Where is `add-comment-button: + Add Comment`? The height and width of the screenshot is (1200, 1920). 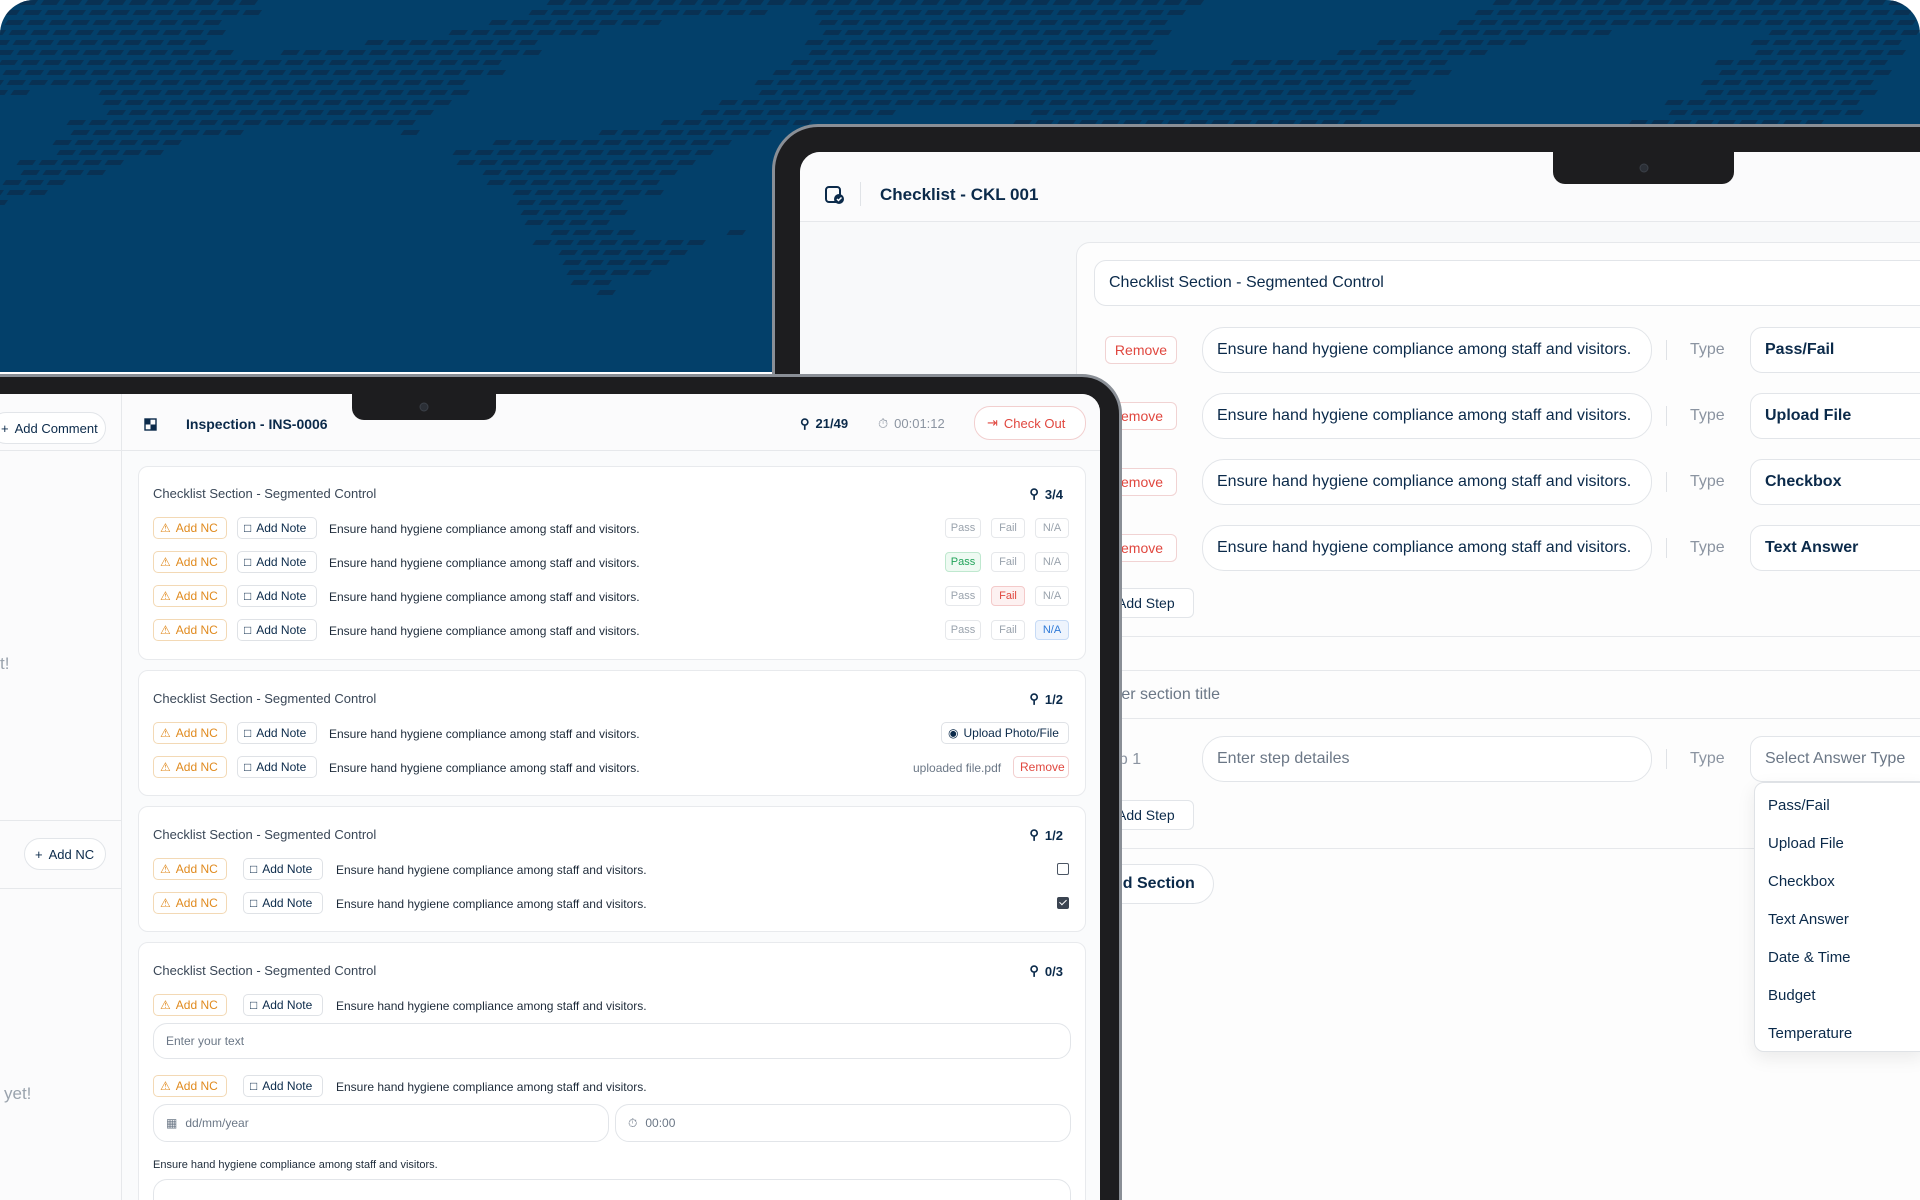 add-comment-button: + Add Comment is located at coordinates (53, 428).